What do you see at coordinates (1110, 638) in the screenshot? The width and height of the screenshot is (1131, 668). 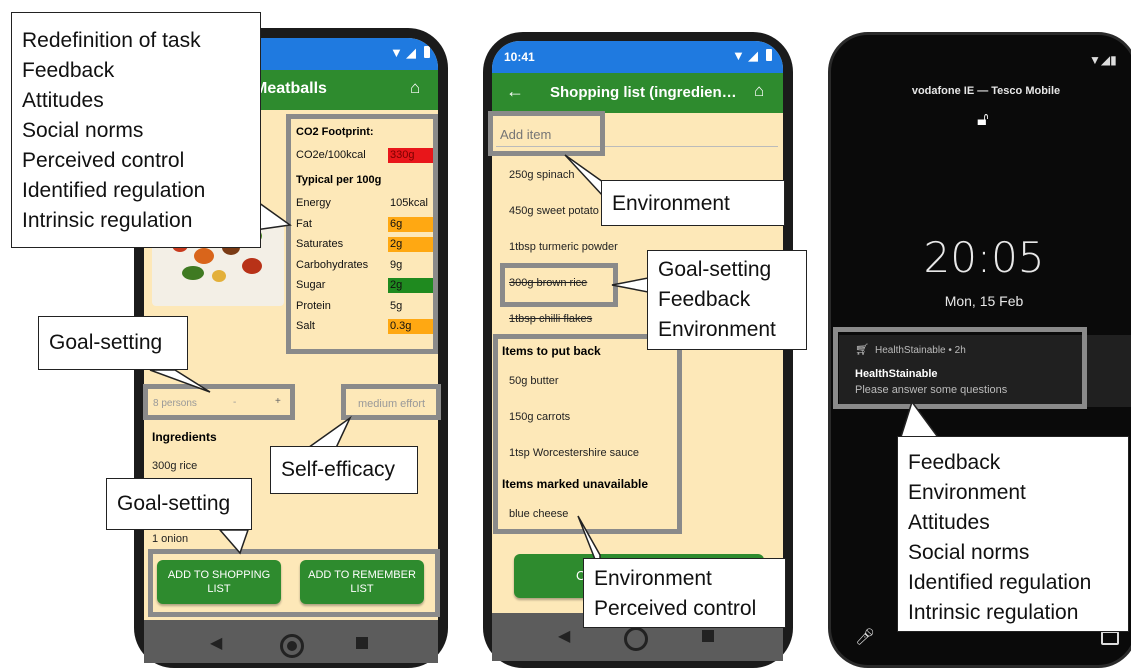 I see `camera-icon` at bounding box center [1110, 638].